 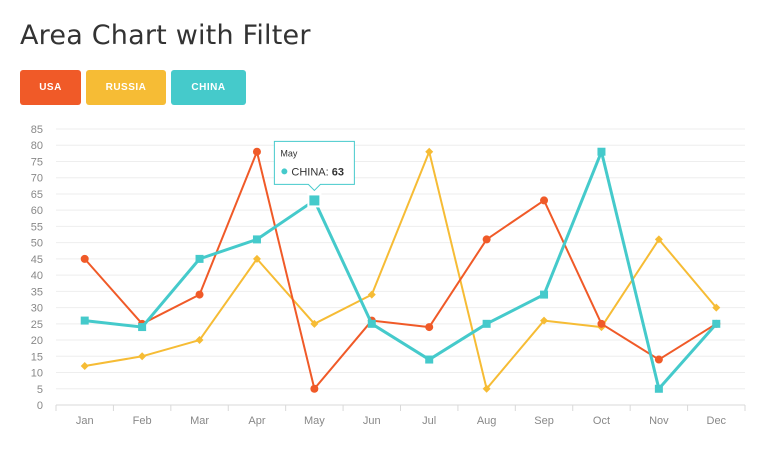 What do you see at coordinates (372, 421) in the screenshot?
I see `x-tick-label: Jun` at bounding box center [372, 421].